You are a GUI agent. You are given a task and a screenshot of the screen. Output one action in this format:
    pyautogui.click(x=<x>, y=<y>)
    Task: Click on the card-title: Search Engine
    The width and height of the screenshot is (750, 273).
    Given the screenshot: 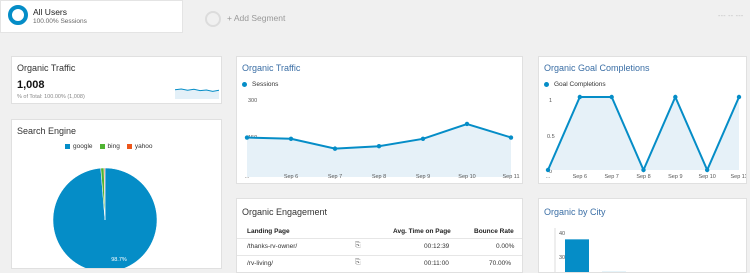 What is the action you would take?
    pyautogui.click(x=47, y=131)
    